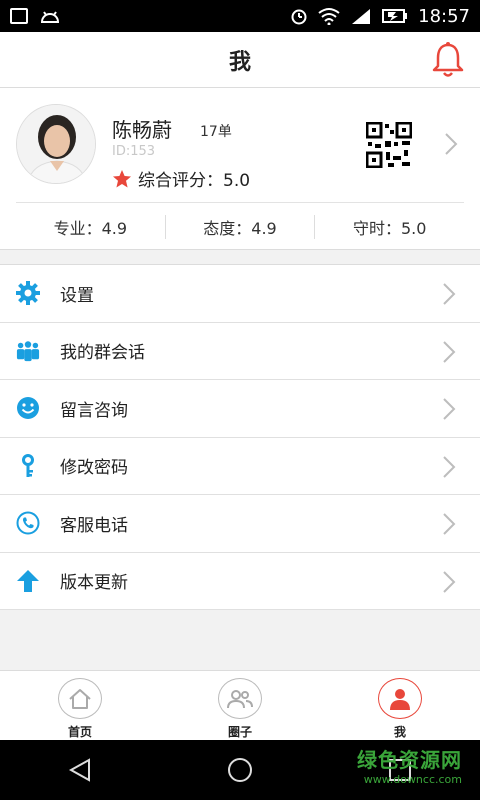  I want to click on tab-me: 我, so click(400, 705).